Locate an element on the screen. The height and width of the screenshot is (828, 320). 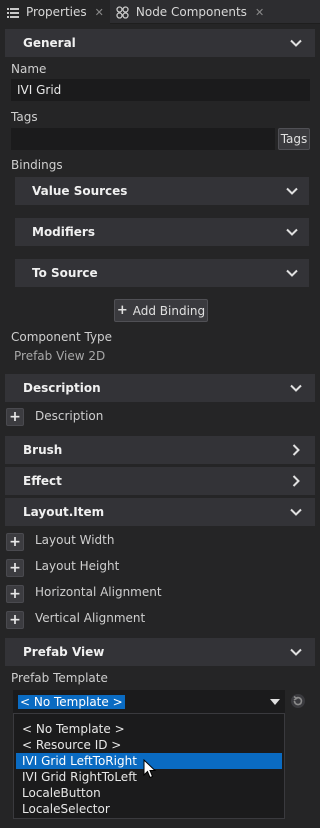
section-title: Description is located at coordinates (62, 388).